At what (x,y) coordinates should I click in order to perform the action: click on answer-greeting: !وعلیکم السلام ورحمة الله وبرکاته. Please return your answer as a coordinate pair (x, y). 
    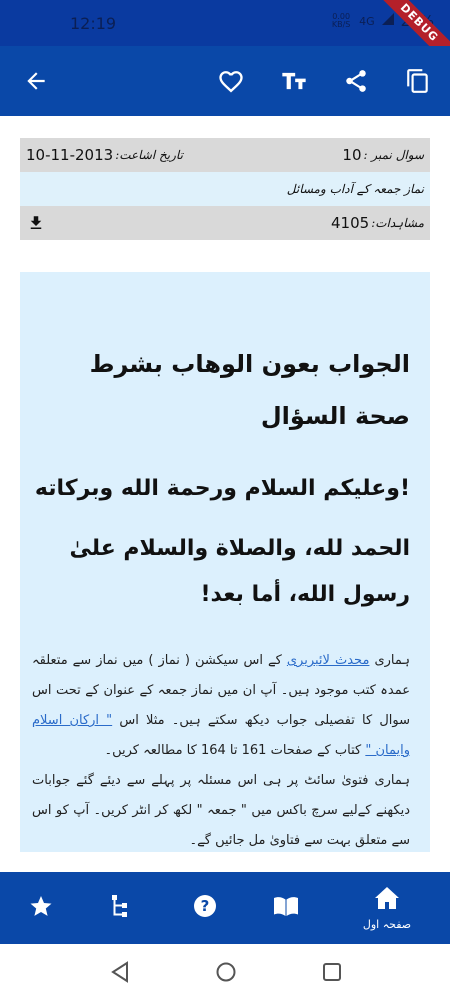
    Looking at the image, I should click on (222, 488).